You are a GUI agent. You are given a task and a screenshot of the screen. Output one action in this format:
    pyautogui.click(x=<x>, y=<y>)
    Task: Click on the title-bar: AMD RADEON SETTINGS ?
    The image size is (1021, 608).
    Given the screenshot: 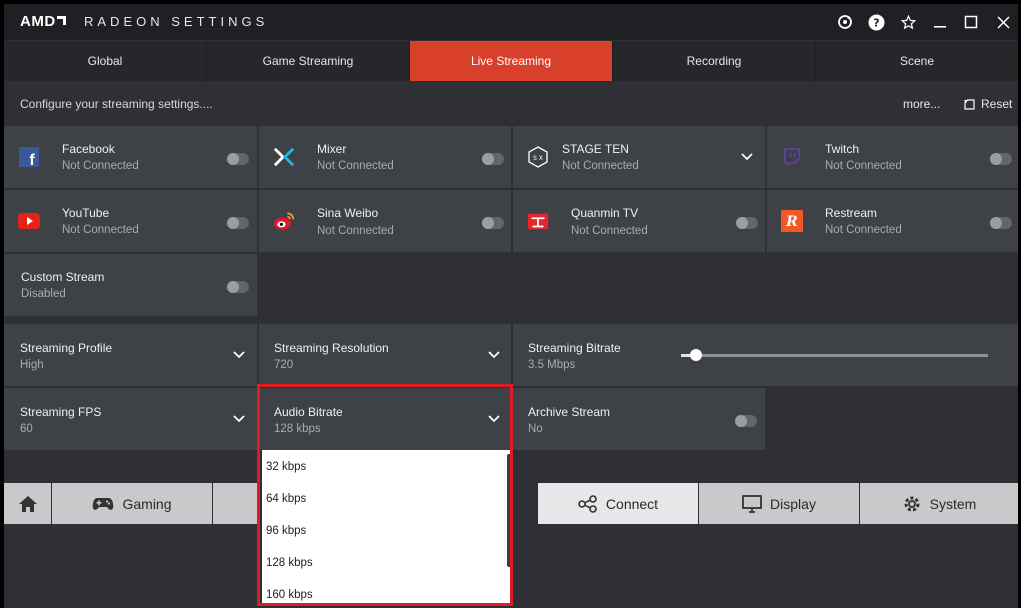 What is the action you would take?
    pyautogui.click(x=511, y=22)
    